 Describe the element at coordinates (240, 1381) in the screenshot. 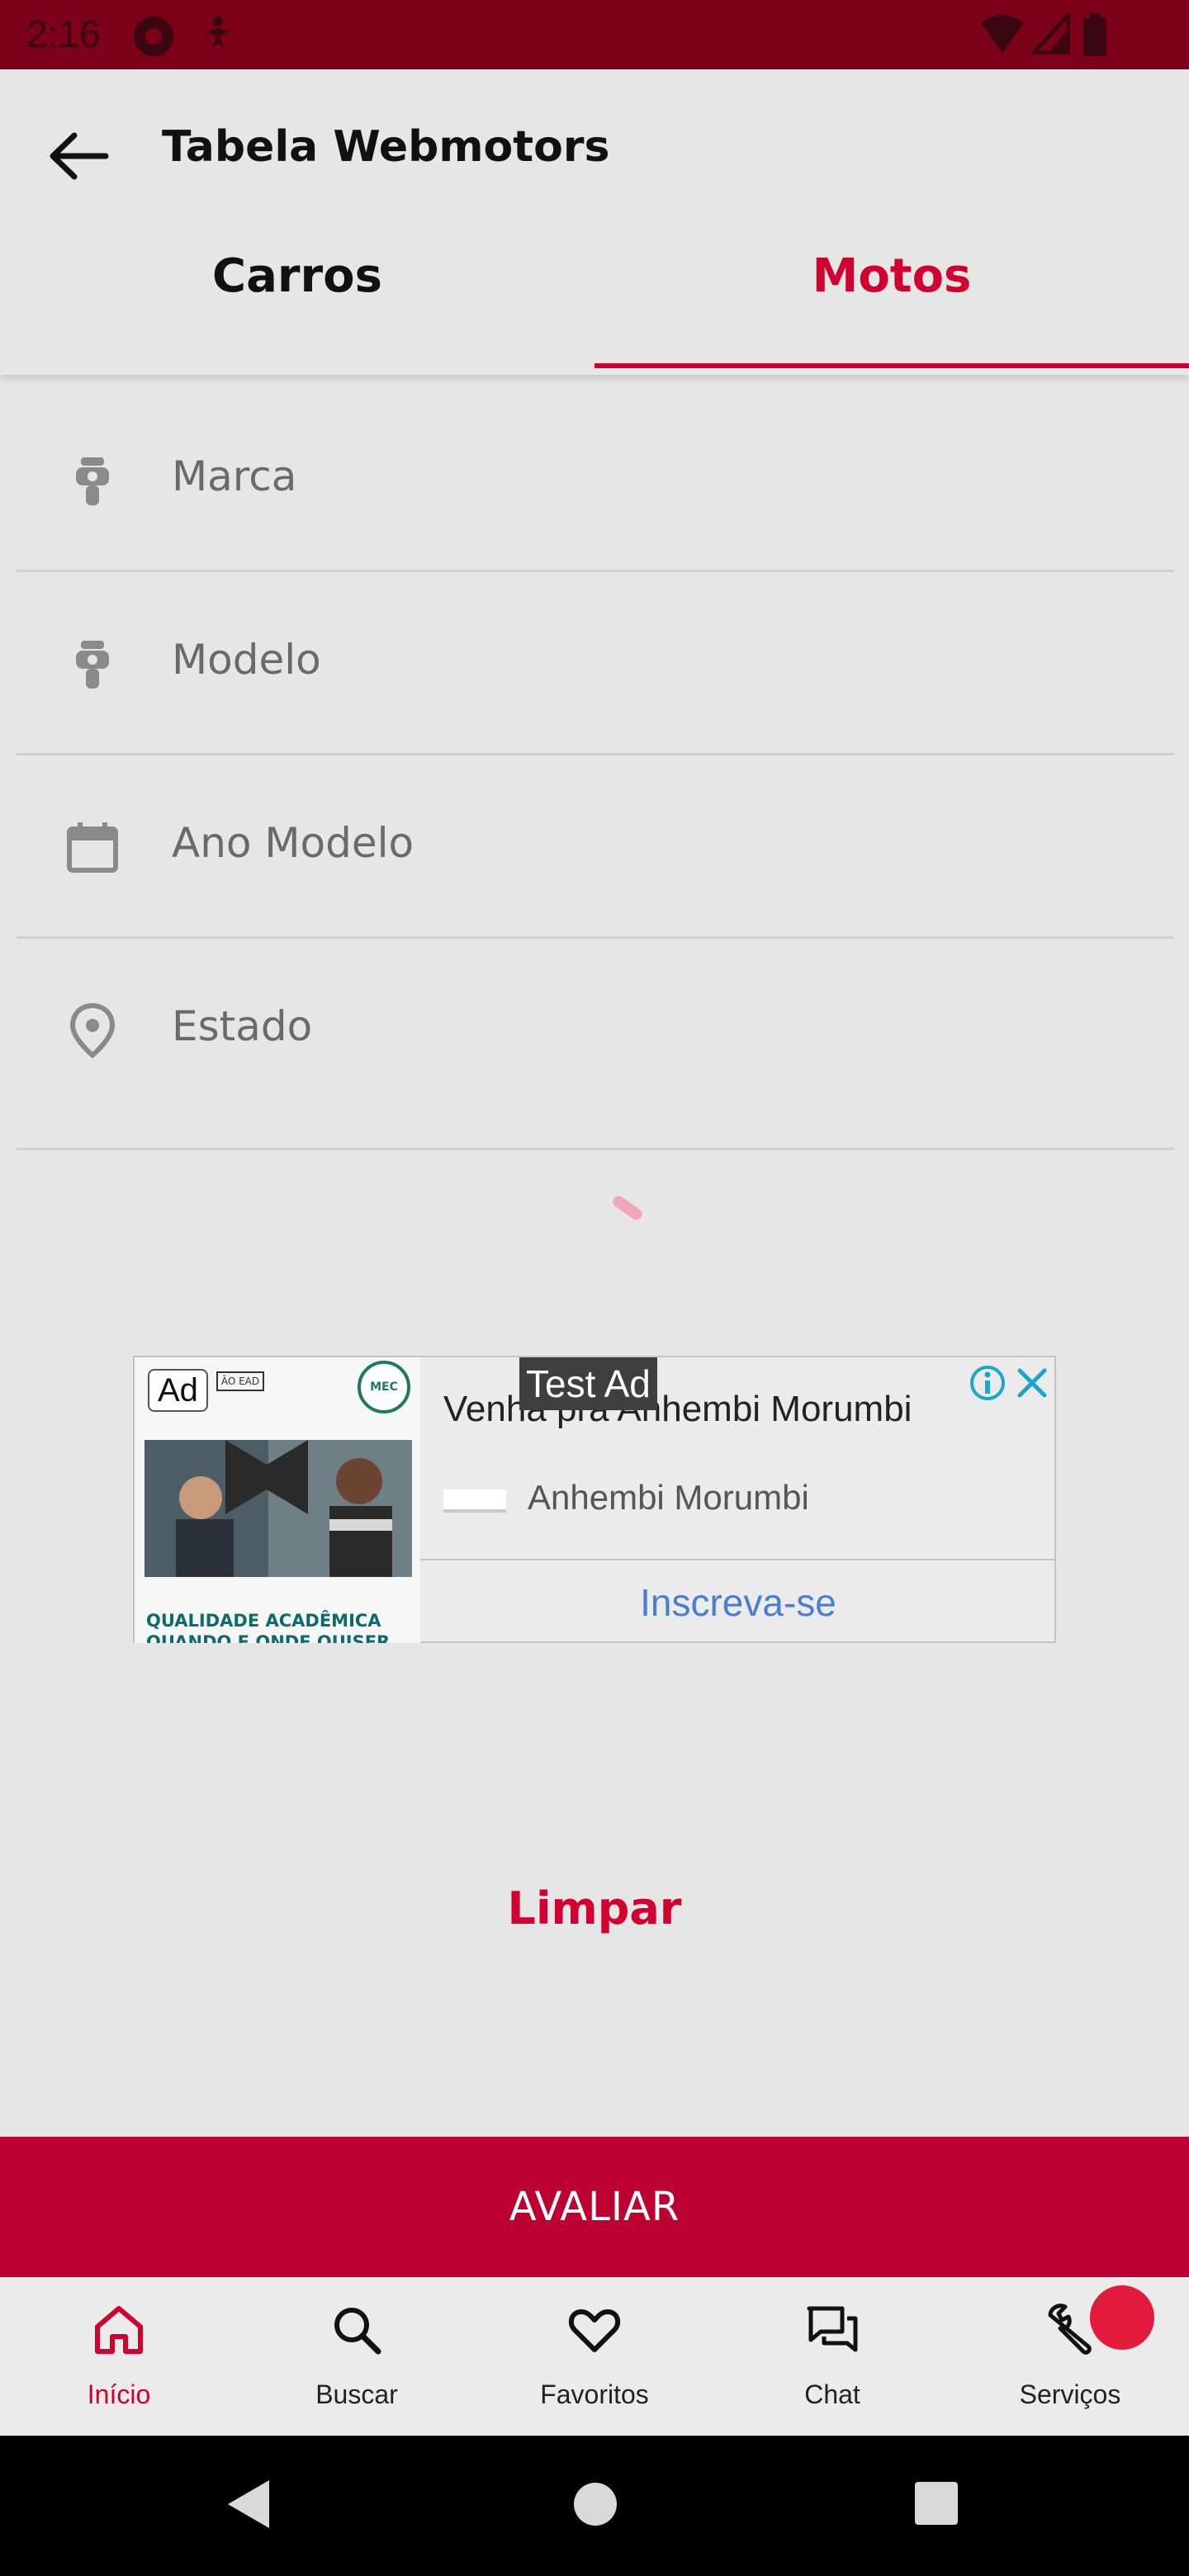

I see `ad-image-tag: ÃO EAD` at that location.